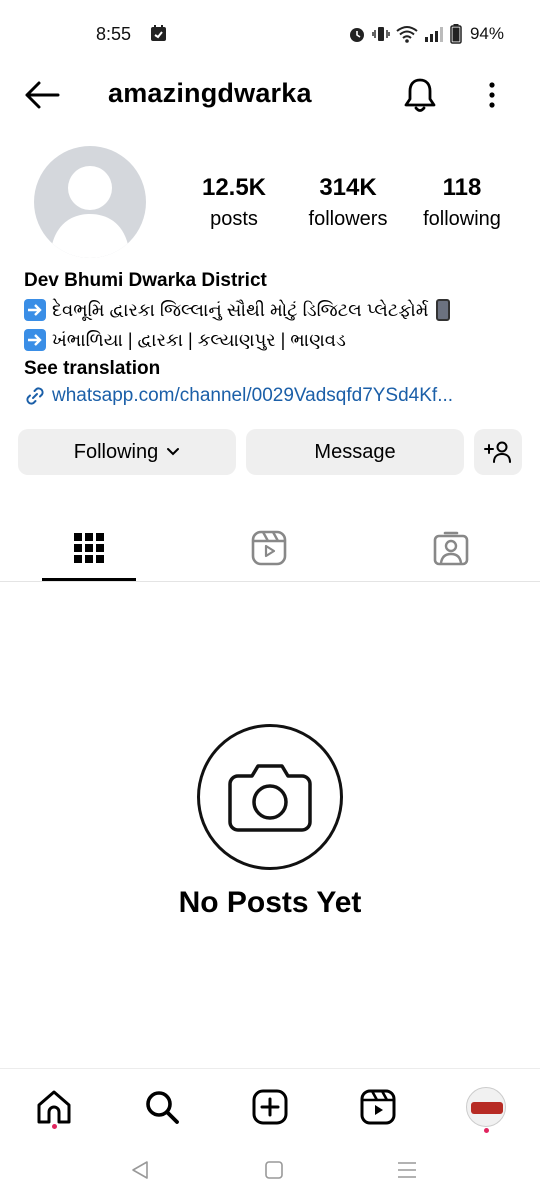 The height and width of the screenshot is (1200, 540). What do you see at coordinates (116, 451) in the screenshot?
I see `following-button-label: Following` at bounding box center [116, 451].